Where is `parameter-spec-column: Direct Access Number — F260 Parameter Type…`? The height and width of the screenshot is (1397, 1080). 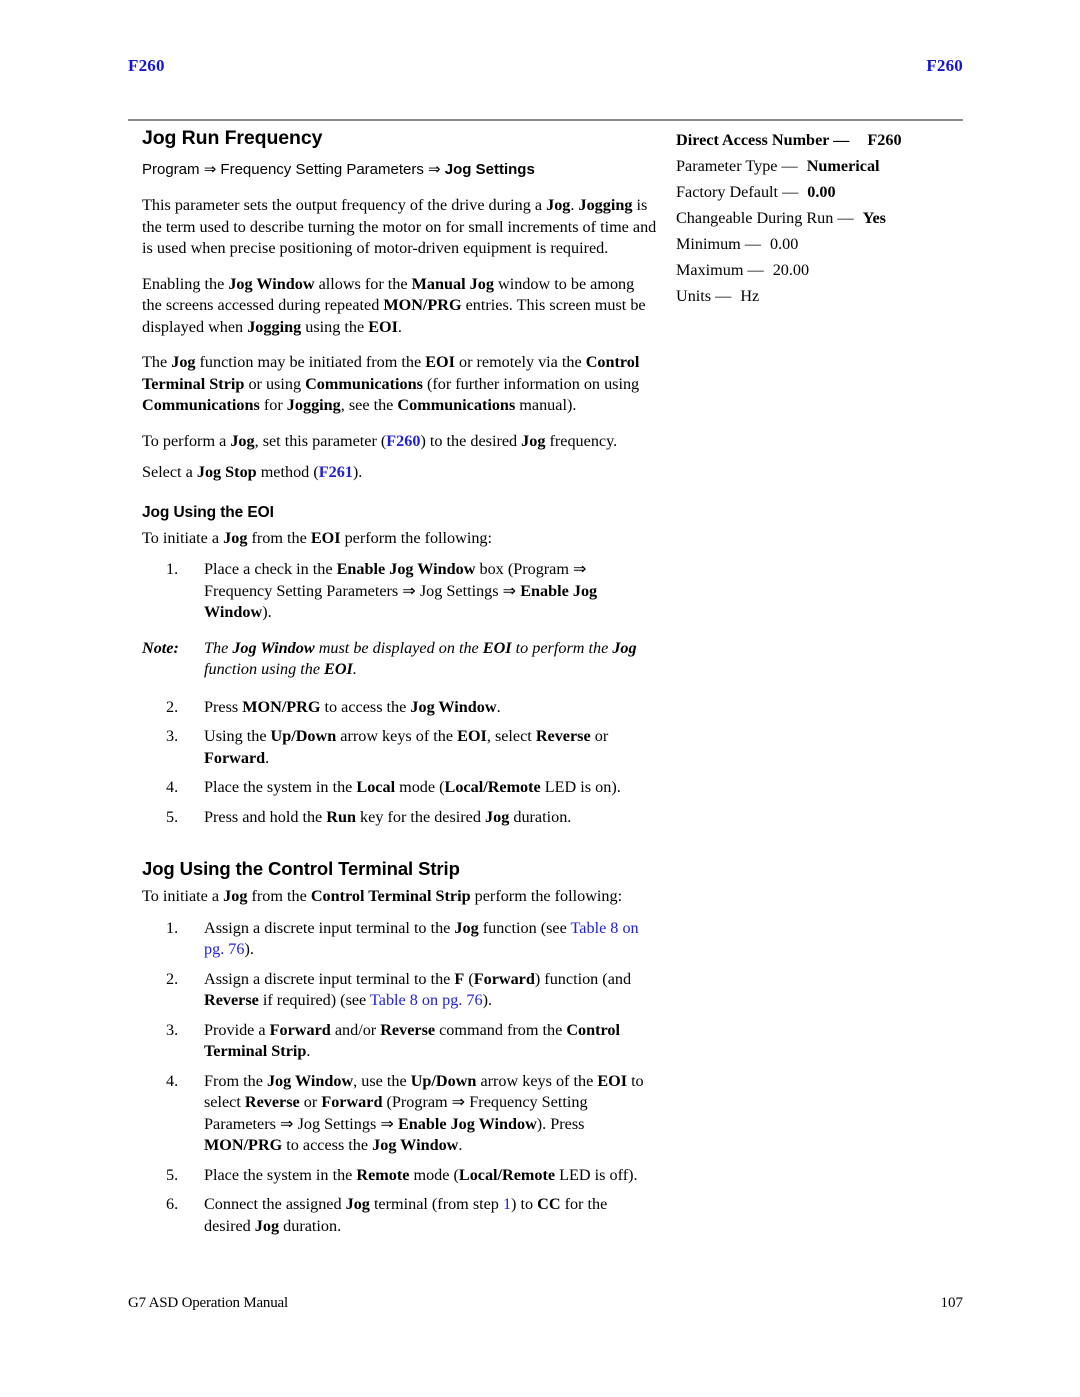 parameter-spec-column: Direct Access Number — F260 Parameter Type… is located at coordinates (821, 218).